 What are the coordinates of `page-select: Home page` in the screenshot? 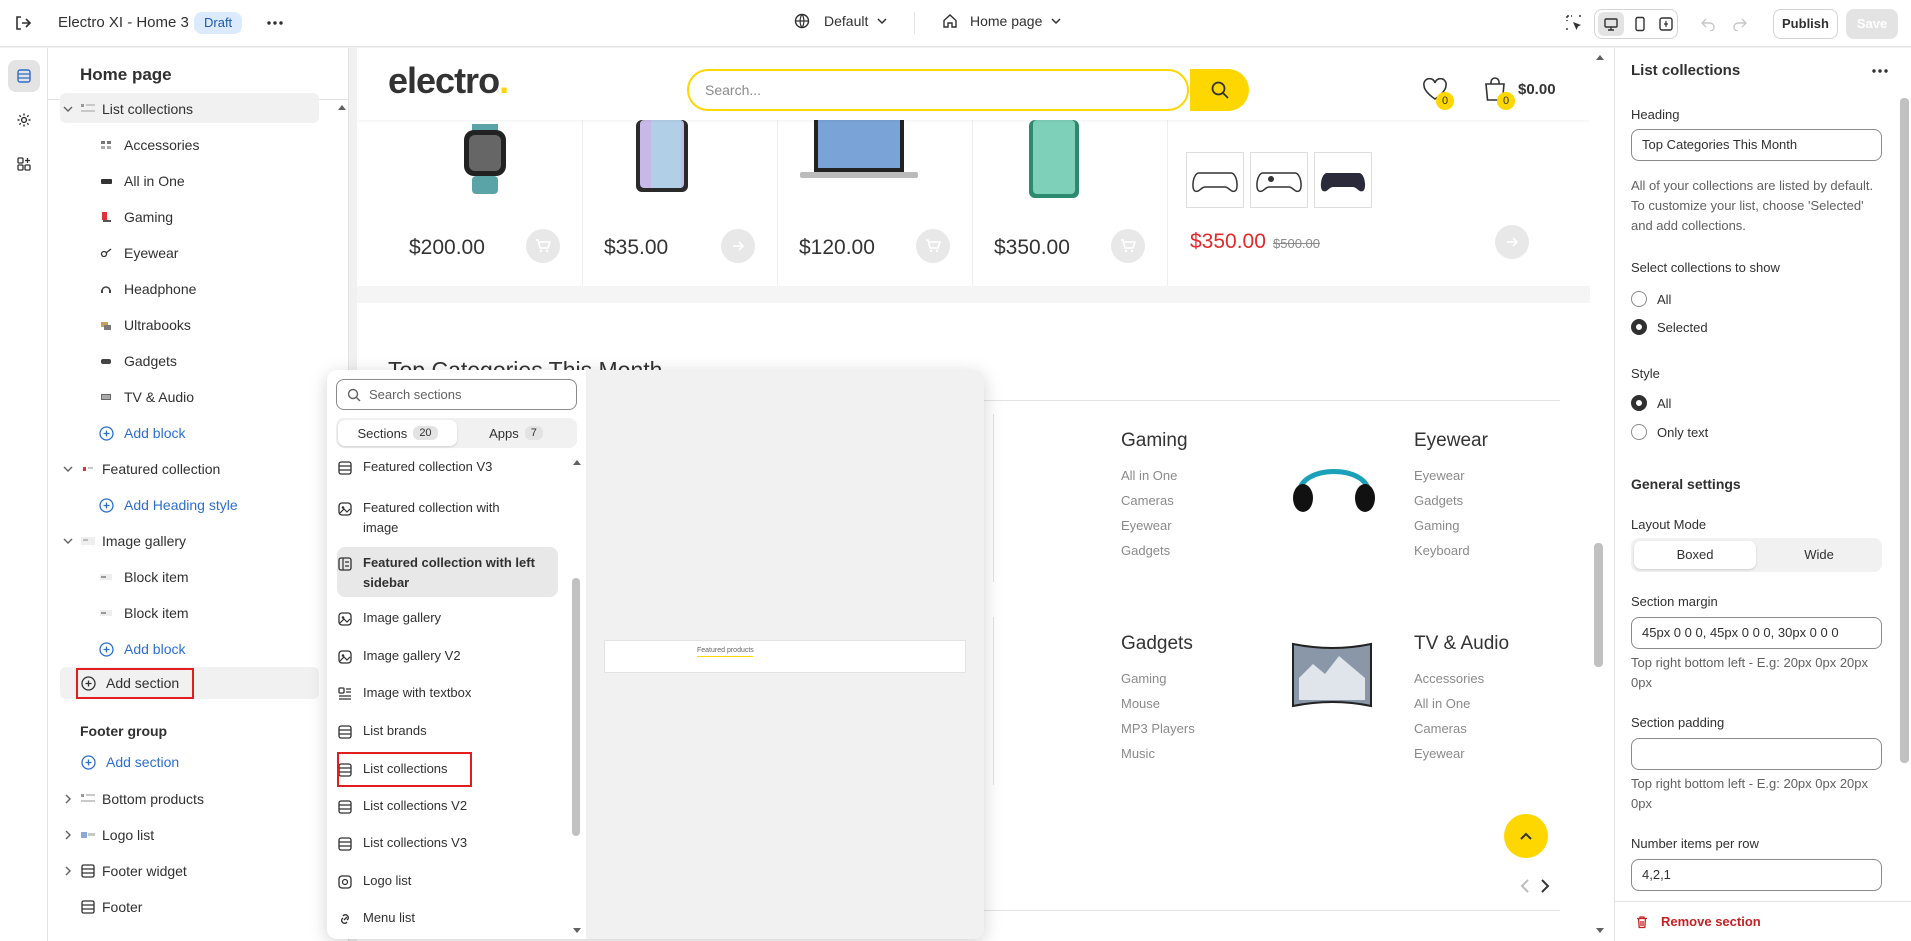 It's located at (1002, 21).